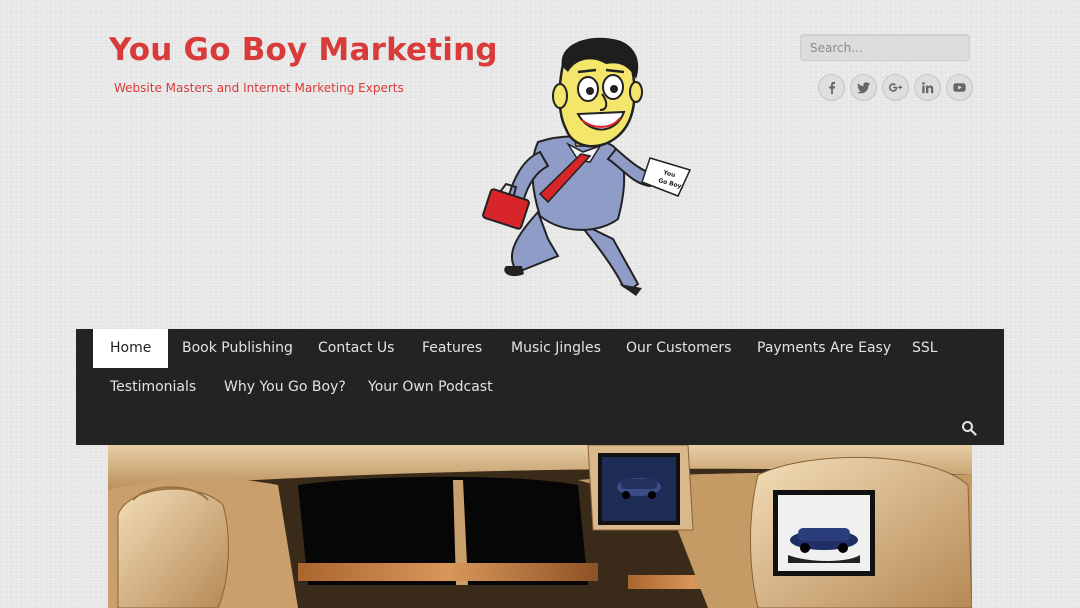 Image resolution: width=1080 pixels, height=608 pixels. Describe the element at coordinates (824, 348) in the screenshot. I see `nav-item-payments-are-easy: Payments Are Easy` at that location.